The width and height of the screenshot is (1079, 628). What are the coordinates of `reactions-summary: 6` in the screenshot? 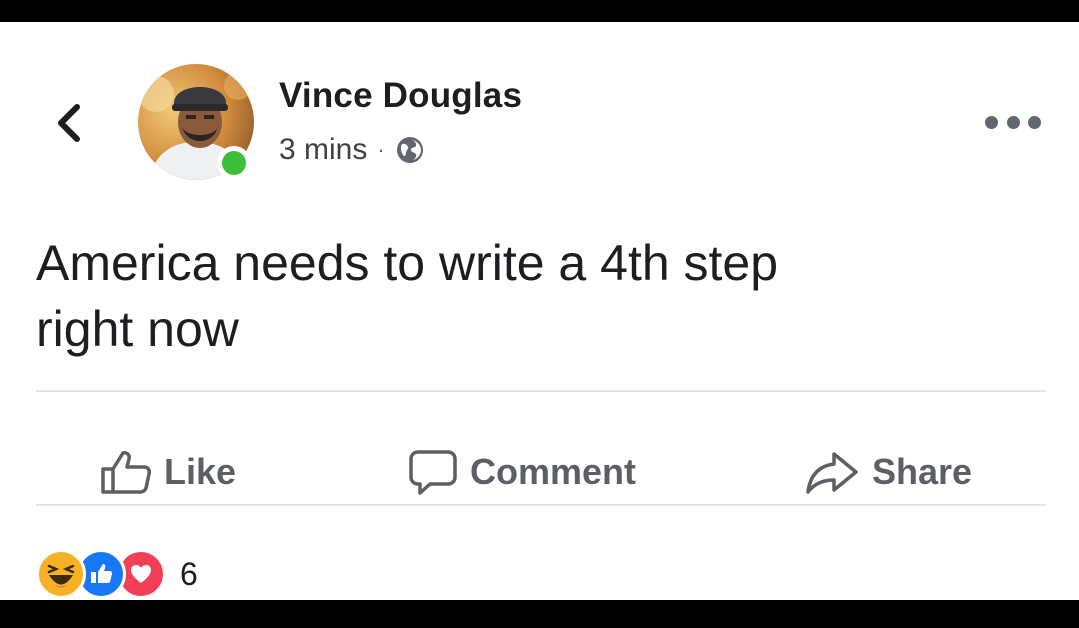 It's located at (117, 574).